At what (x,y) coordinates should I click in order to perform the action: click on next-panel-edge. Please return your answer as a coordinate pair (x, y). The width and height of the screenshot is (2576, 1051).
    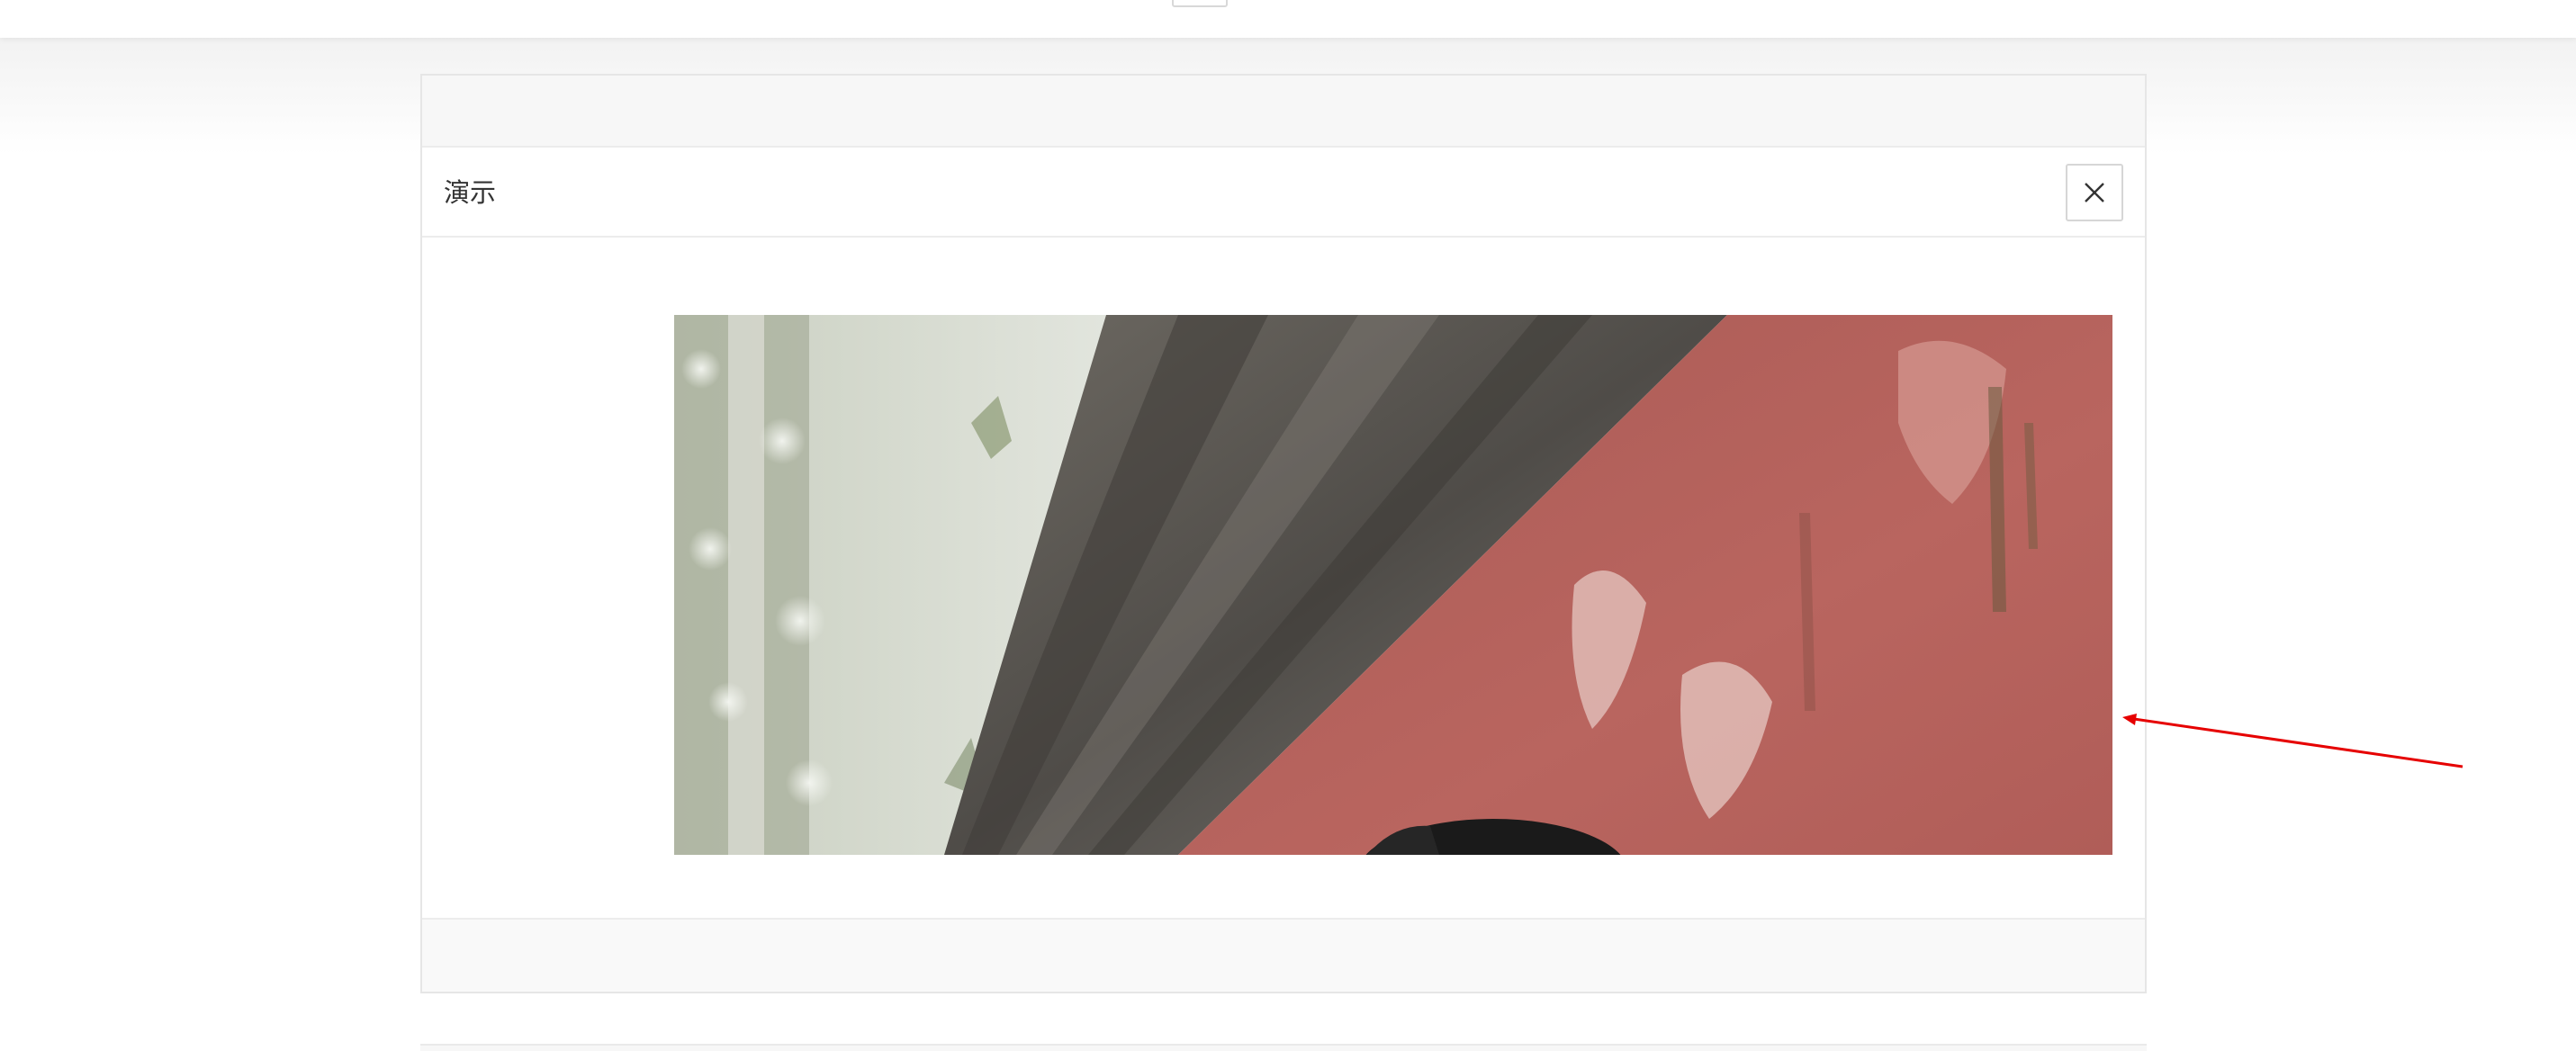
    Looking at the image, I should click on (1283, 1047).